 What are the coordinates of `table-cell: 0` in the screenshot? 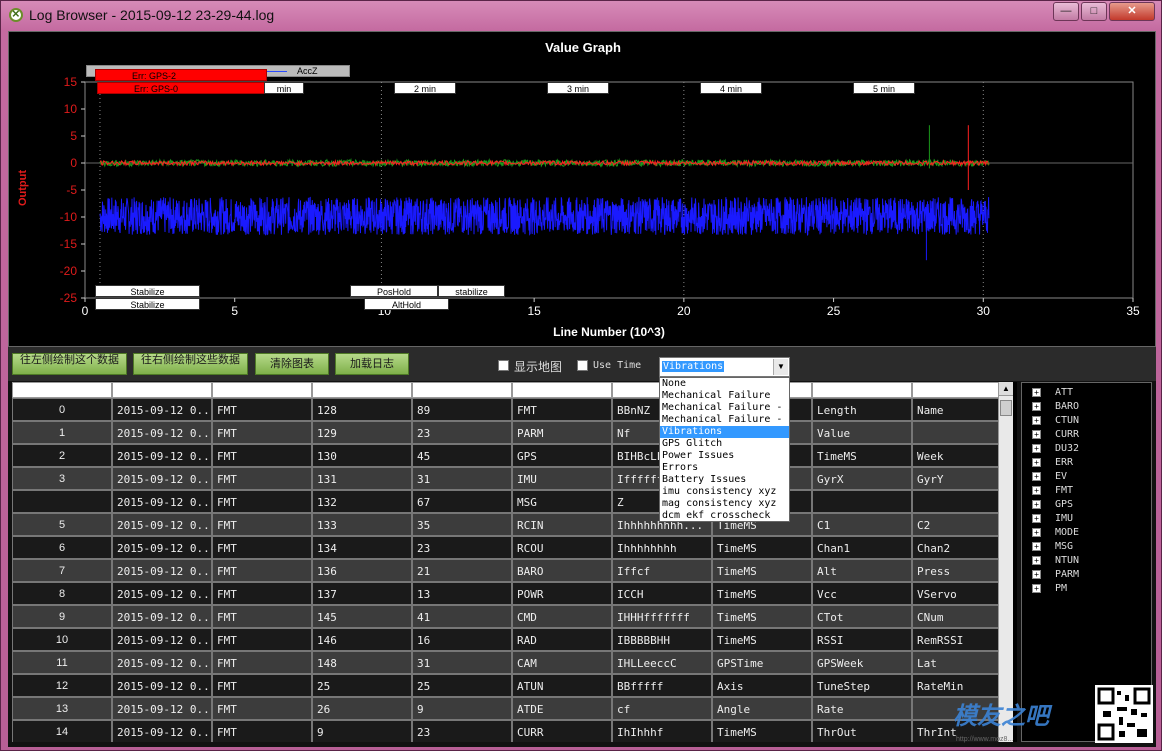 It's located at (62, 409).